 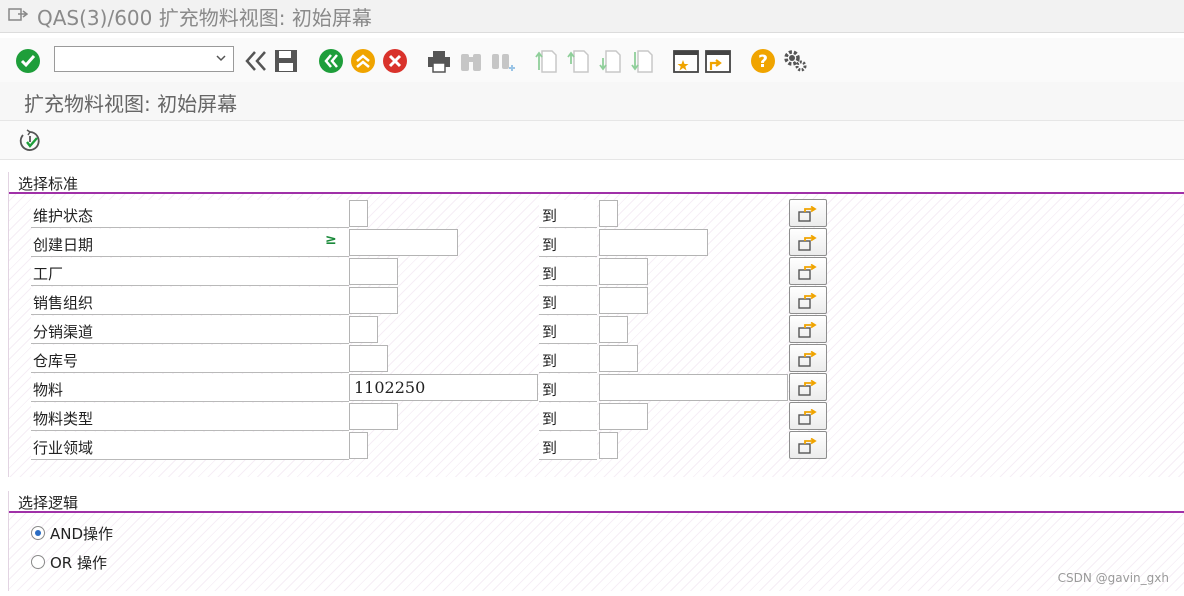 I want to click on new-session-icon, so click(x=686, y=61).